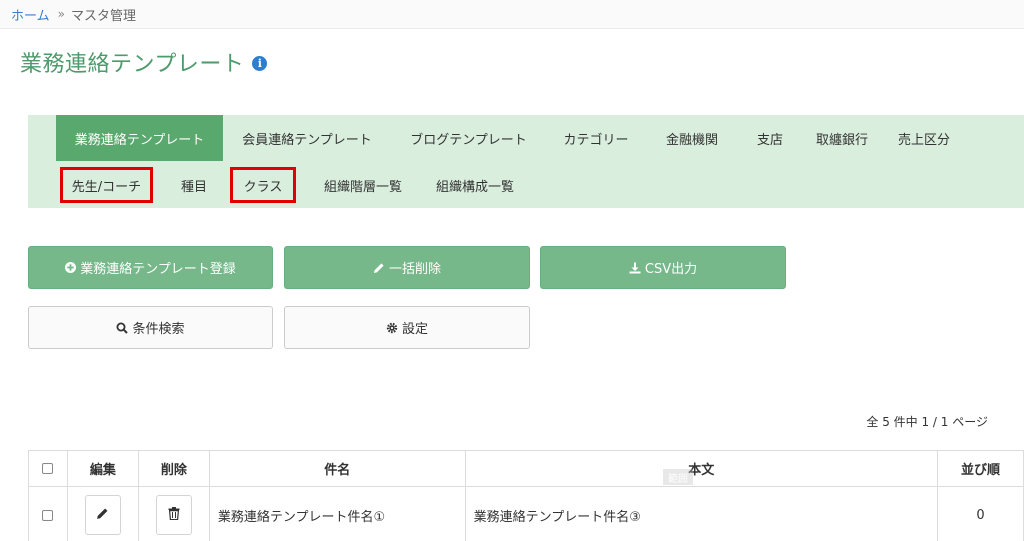 Image resolution: width=1024 pixels, height=541 pixels. I want to click on tab-collecting-bank: 取纏銀行, so click(842, 138).